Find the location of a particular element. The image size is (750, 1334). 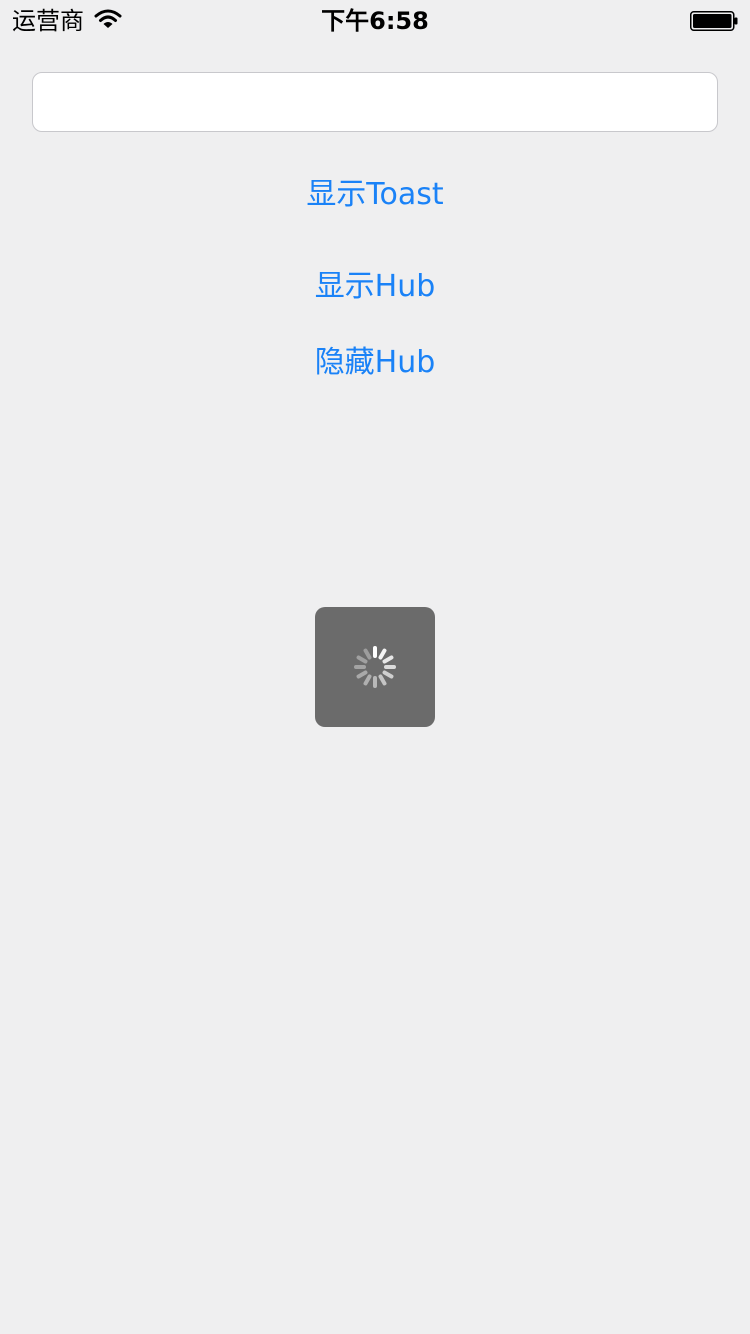

spinner-icon is located at coordinates (375, 667).